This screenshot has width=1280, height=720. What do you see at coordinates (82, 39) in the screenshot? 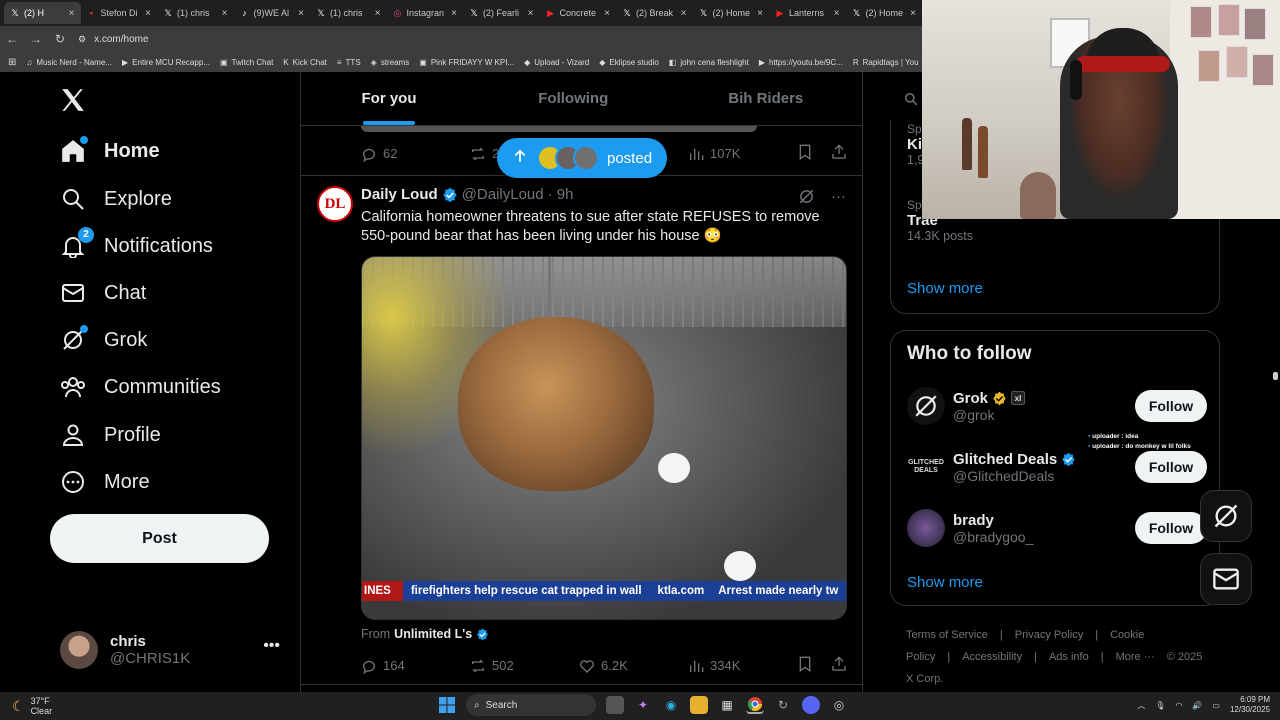
I see `site-settings-icon: ⚙` at bounding box center [82, 39].